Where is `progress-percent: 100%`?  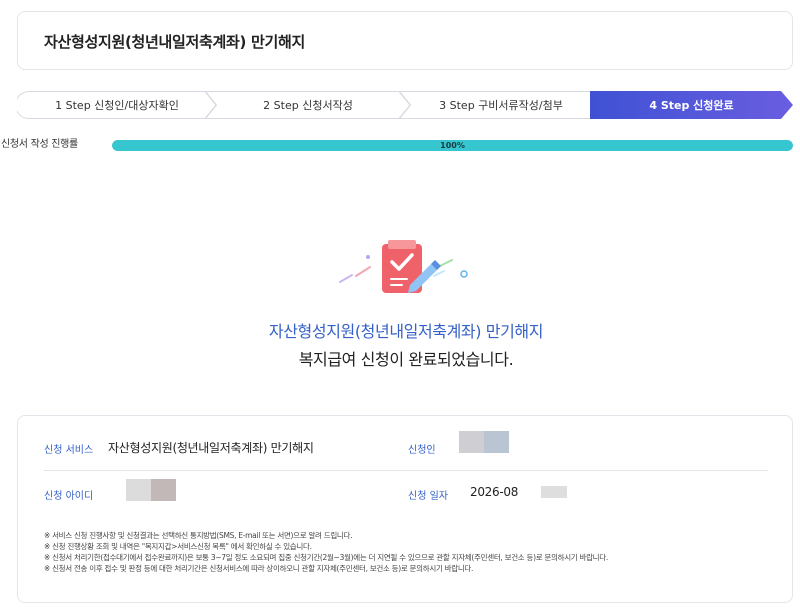
progress-percent: 100% is located at coordinates (452, 145).